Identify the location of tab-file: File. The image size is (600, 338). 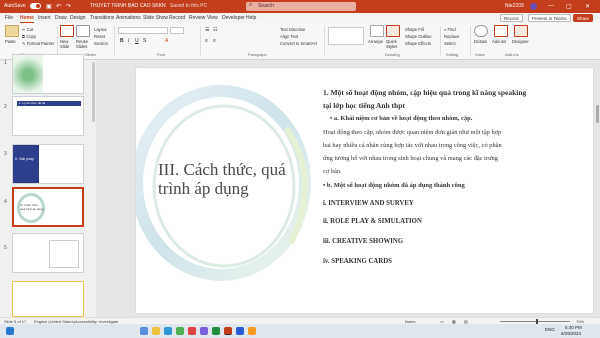
(9, 18).